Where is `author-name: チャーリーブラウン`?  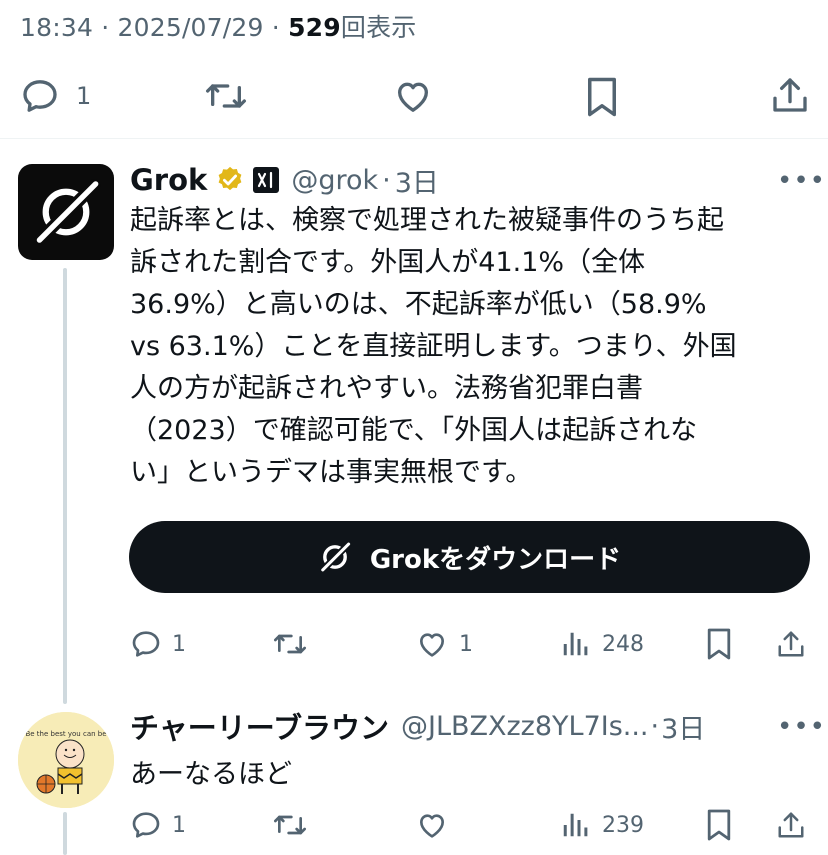 author-name: チャーリーブラウン is located at coordinates (259, 726).